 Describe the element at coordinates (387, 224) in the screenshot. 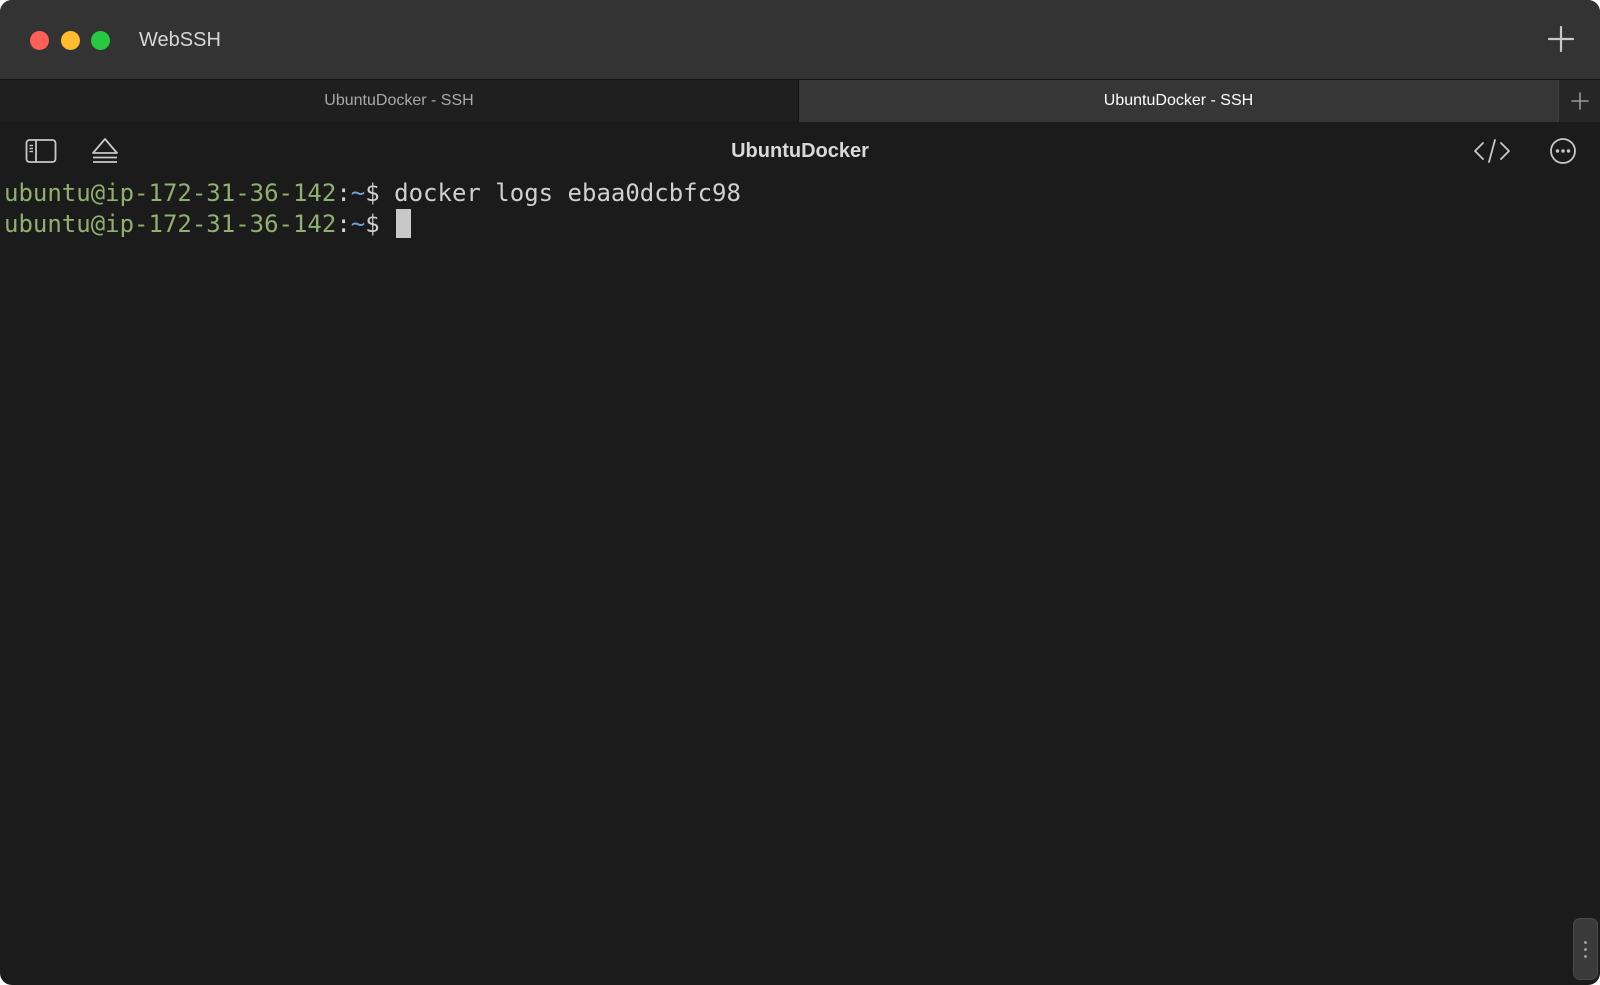

I see `command-text` at that location.